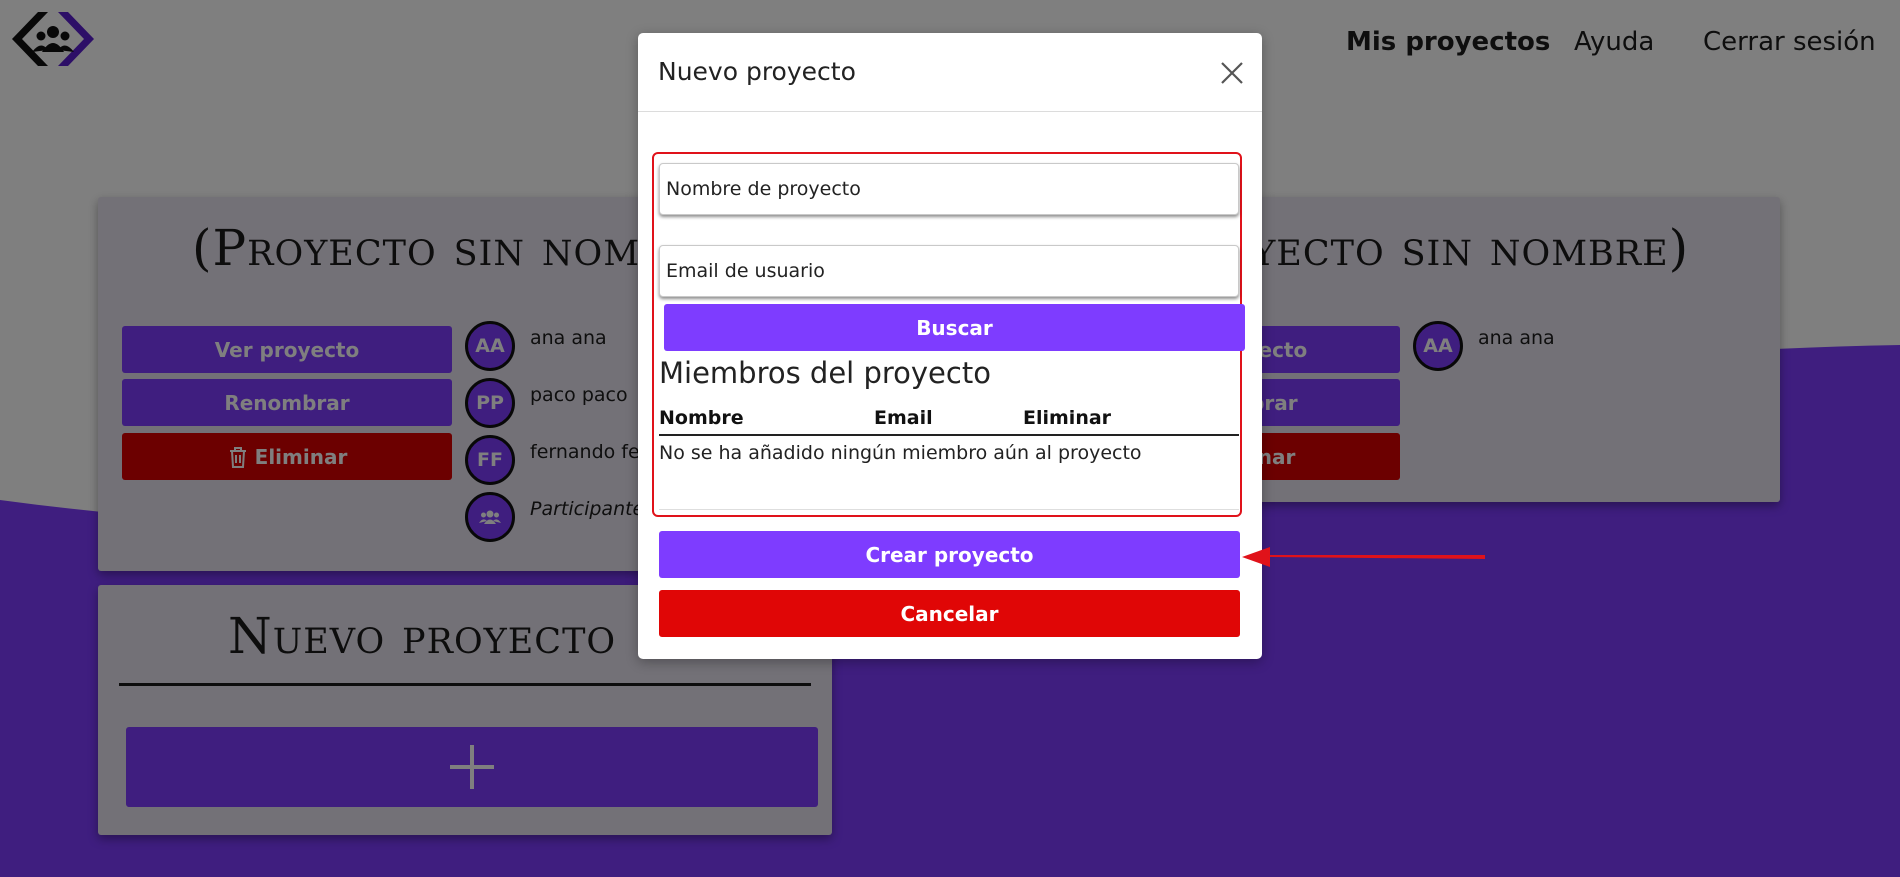 The image size is (1900, 877). What do you see at coordinates (949, 435) in the screenshot?
I see `table-header-divider` at bounding box center [949, 435].